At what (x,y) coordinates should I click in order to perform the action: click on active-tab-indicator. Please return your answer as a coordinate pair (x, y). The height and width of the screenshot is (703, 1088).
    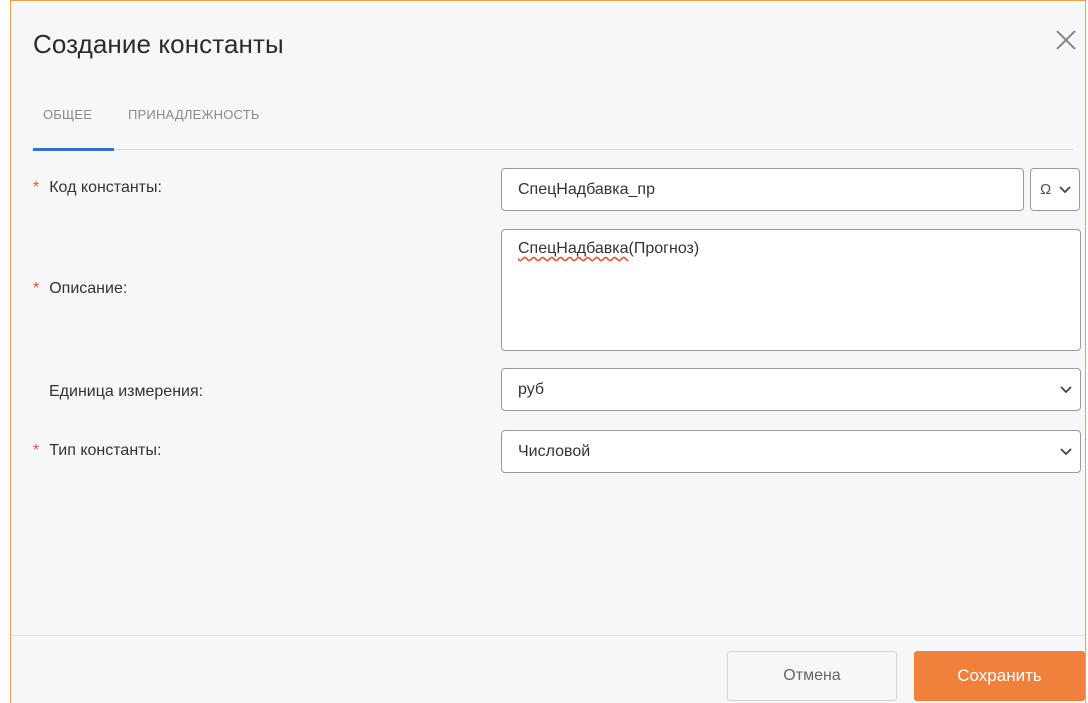
    Looking at the image, I should click on (73, 149).